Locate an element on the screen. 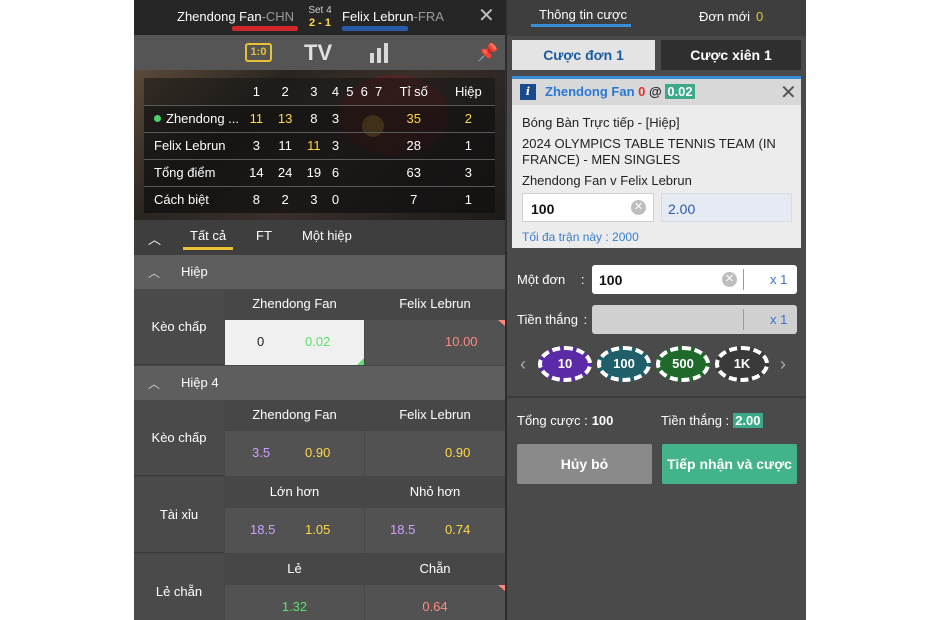 Image resolution: width=940 pixels, height=620 pixels. col-even: Chẵn is located at coordinates (435, 569).